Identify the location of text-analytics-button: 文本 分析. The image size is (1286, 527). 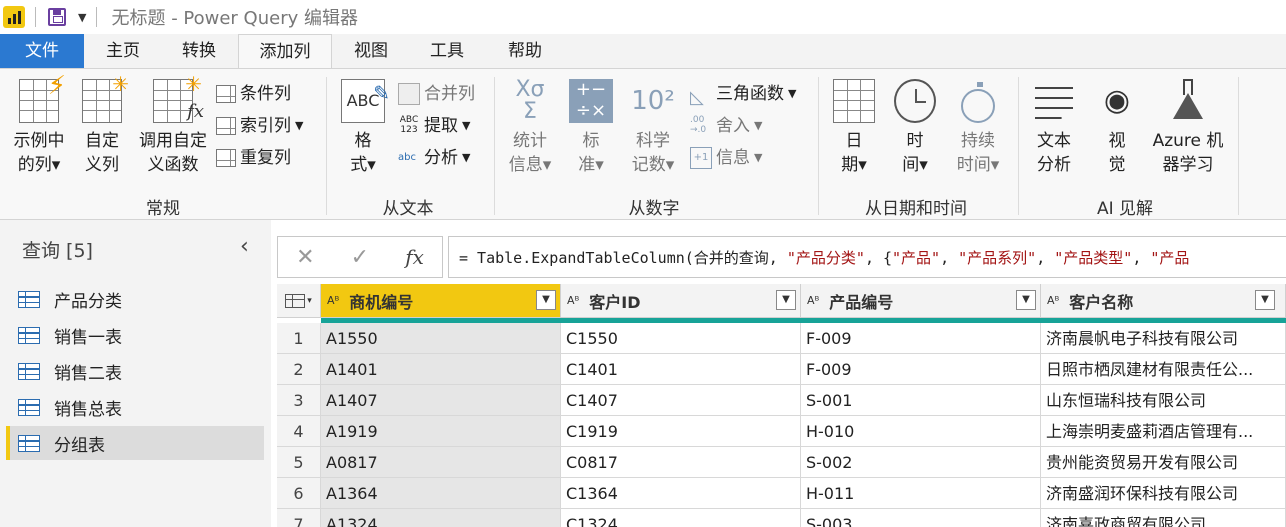
(1054, 128).